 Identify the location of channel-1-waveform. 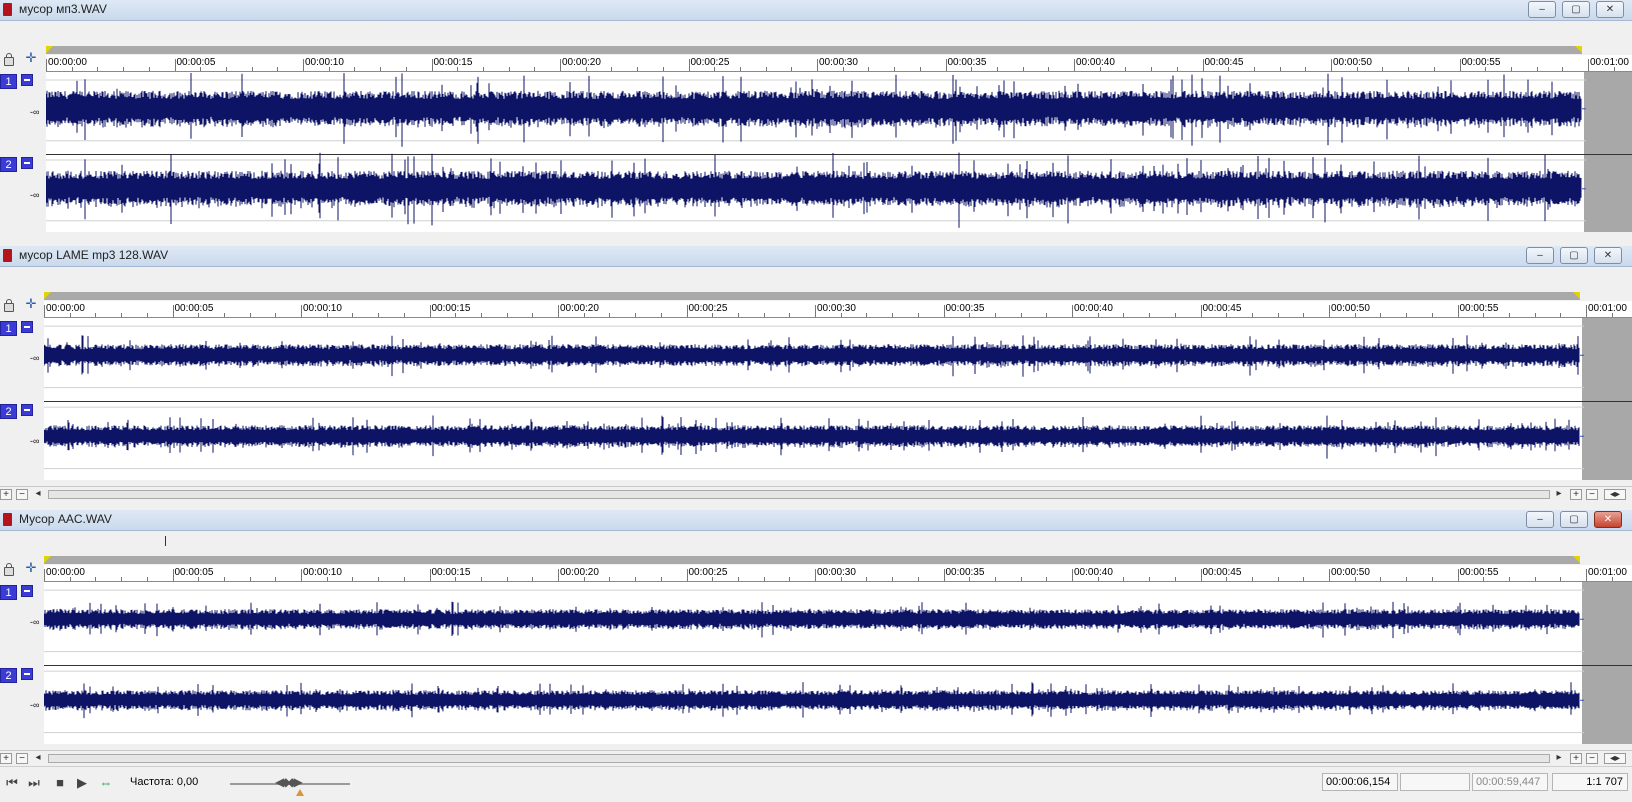
(814, 110).